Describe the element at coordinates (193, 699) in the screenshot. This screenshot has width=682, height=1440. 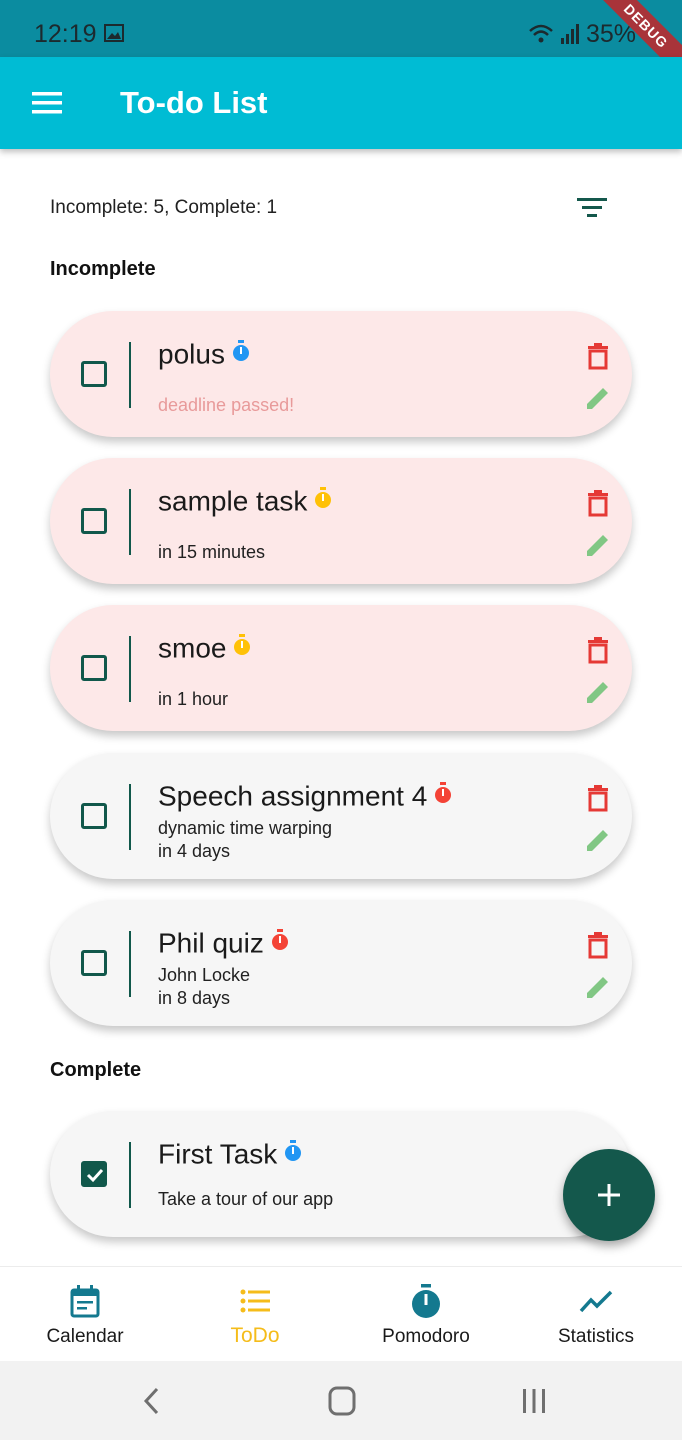
I see `task-due: in 1 hour` at that location.